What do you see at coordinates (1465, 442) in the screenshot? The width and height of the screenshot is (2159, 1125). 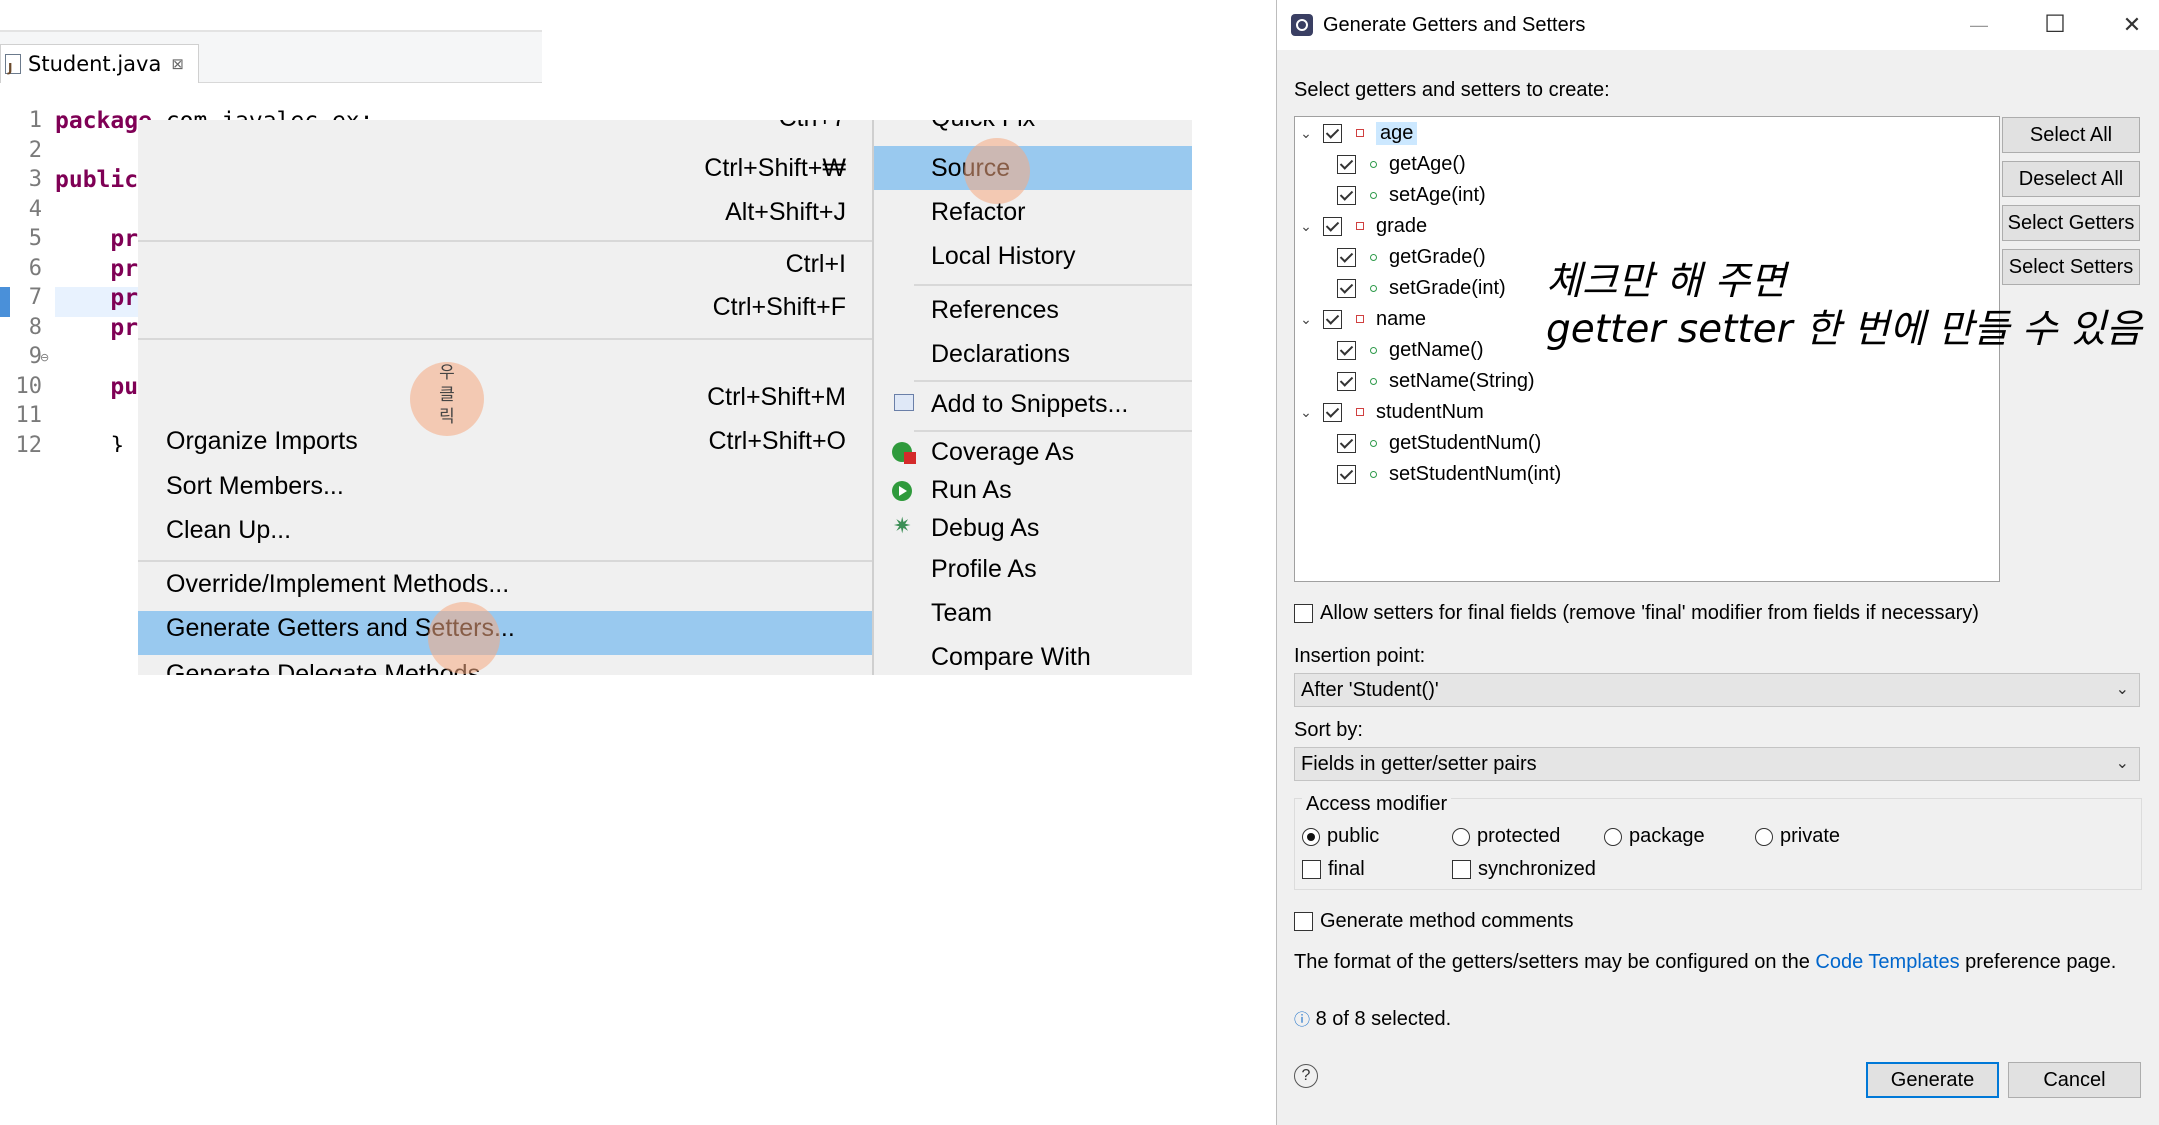 I see `tree-item-label: getStudentNum()` at bounding box center [1465, 442].